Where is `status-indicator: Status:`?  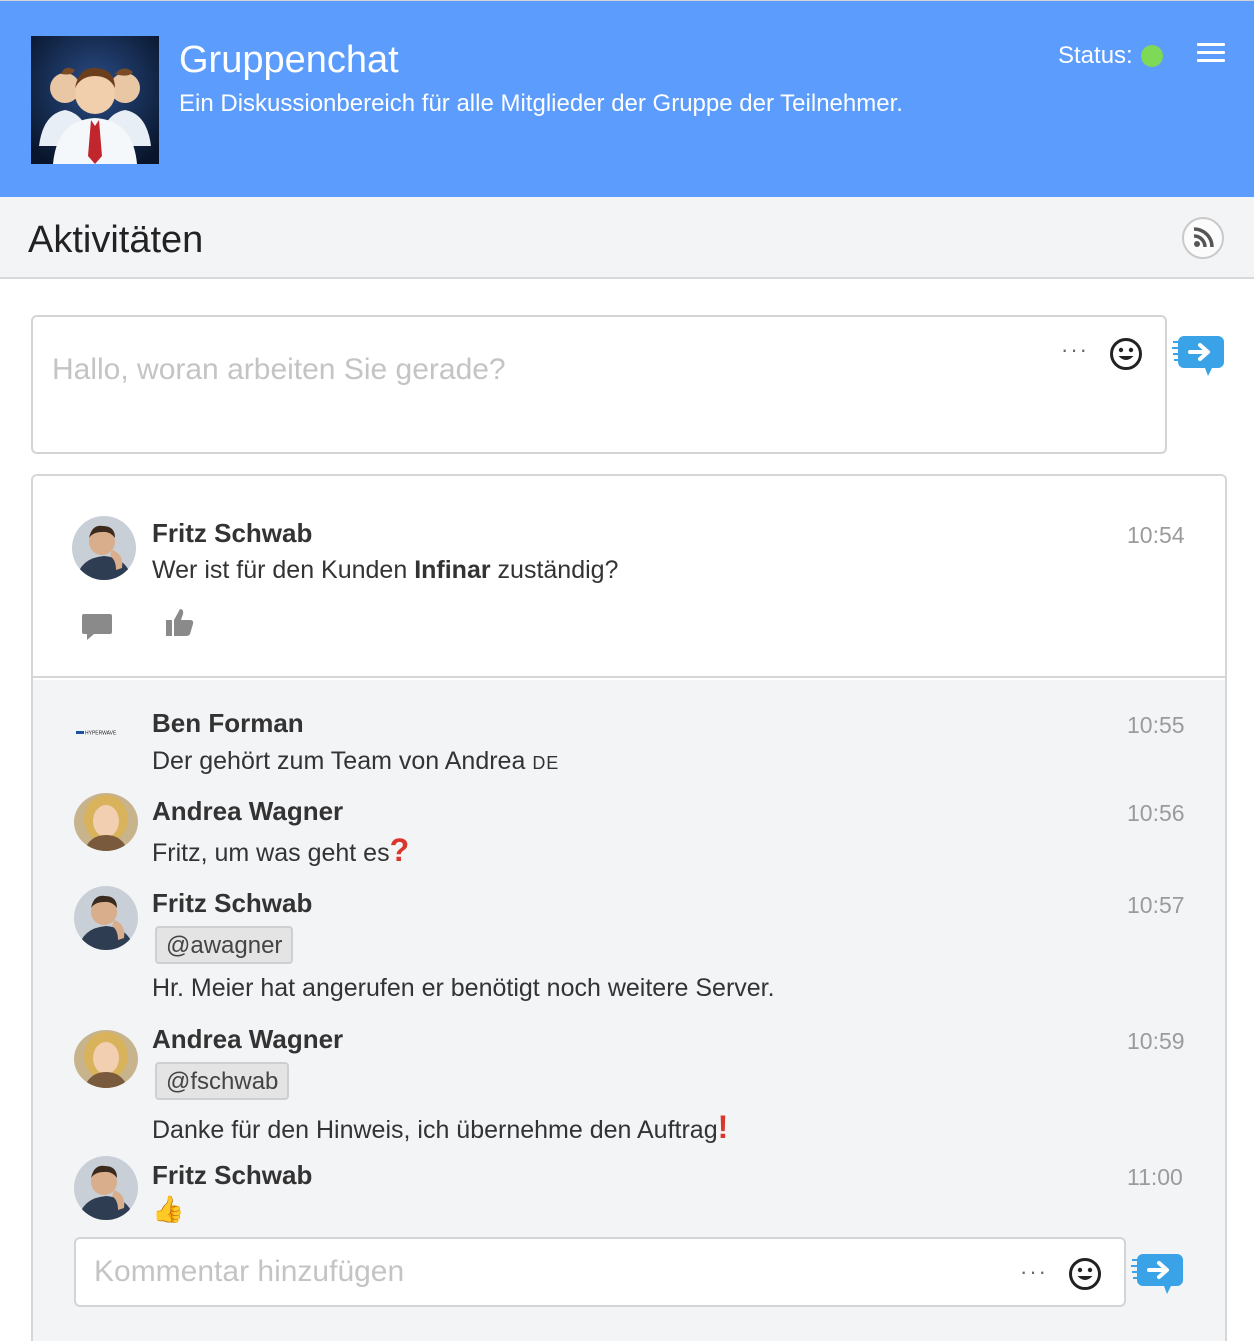
status-indicator: Status: is located at coordinates (1110, 56).